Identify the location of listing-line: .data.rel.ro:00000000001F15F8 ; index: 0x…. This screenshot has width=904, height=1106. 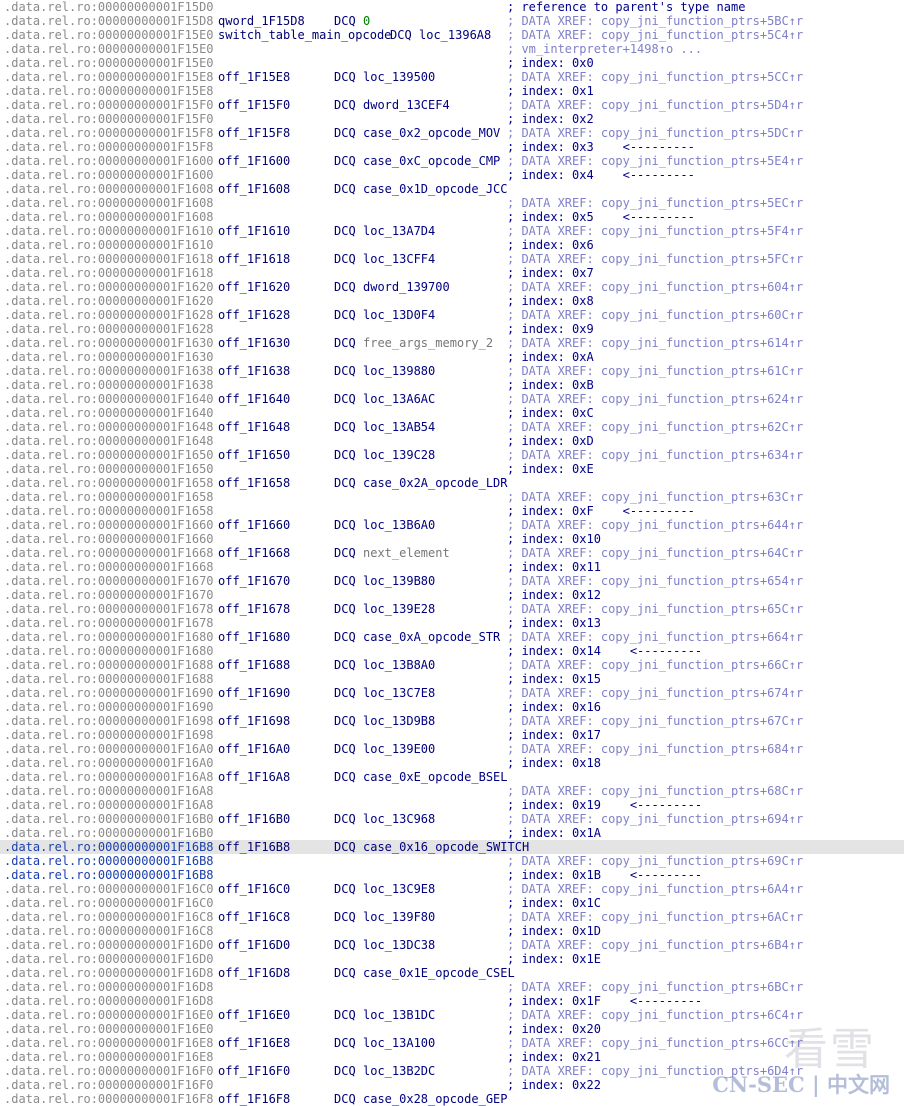
(452, 147).